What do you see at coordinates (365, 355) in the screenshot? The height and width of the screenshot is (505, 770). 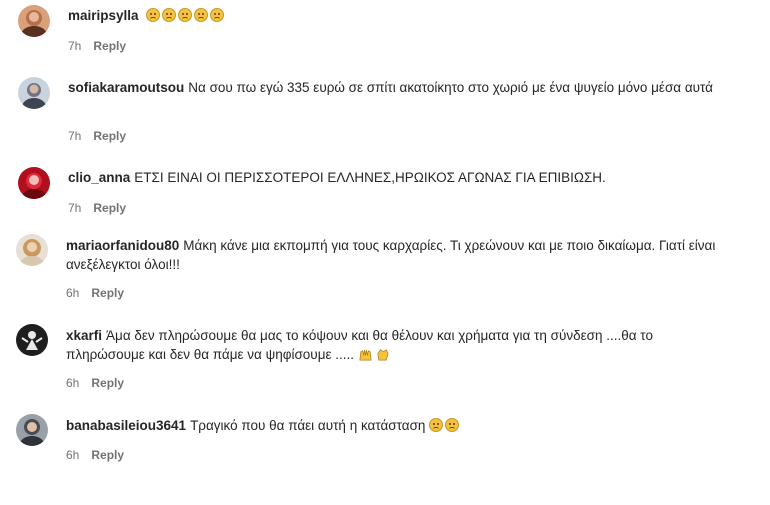 I see `raising-hands-icon` at bounding box center [365, 355].